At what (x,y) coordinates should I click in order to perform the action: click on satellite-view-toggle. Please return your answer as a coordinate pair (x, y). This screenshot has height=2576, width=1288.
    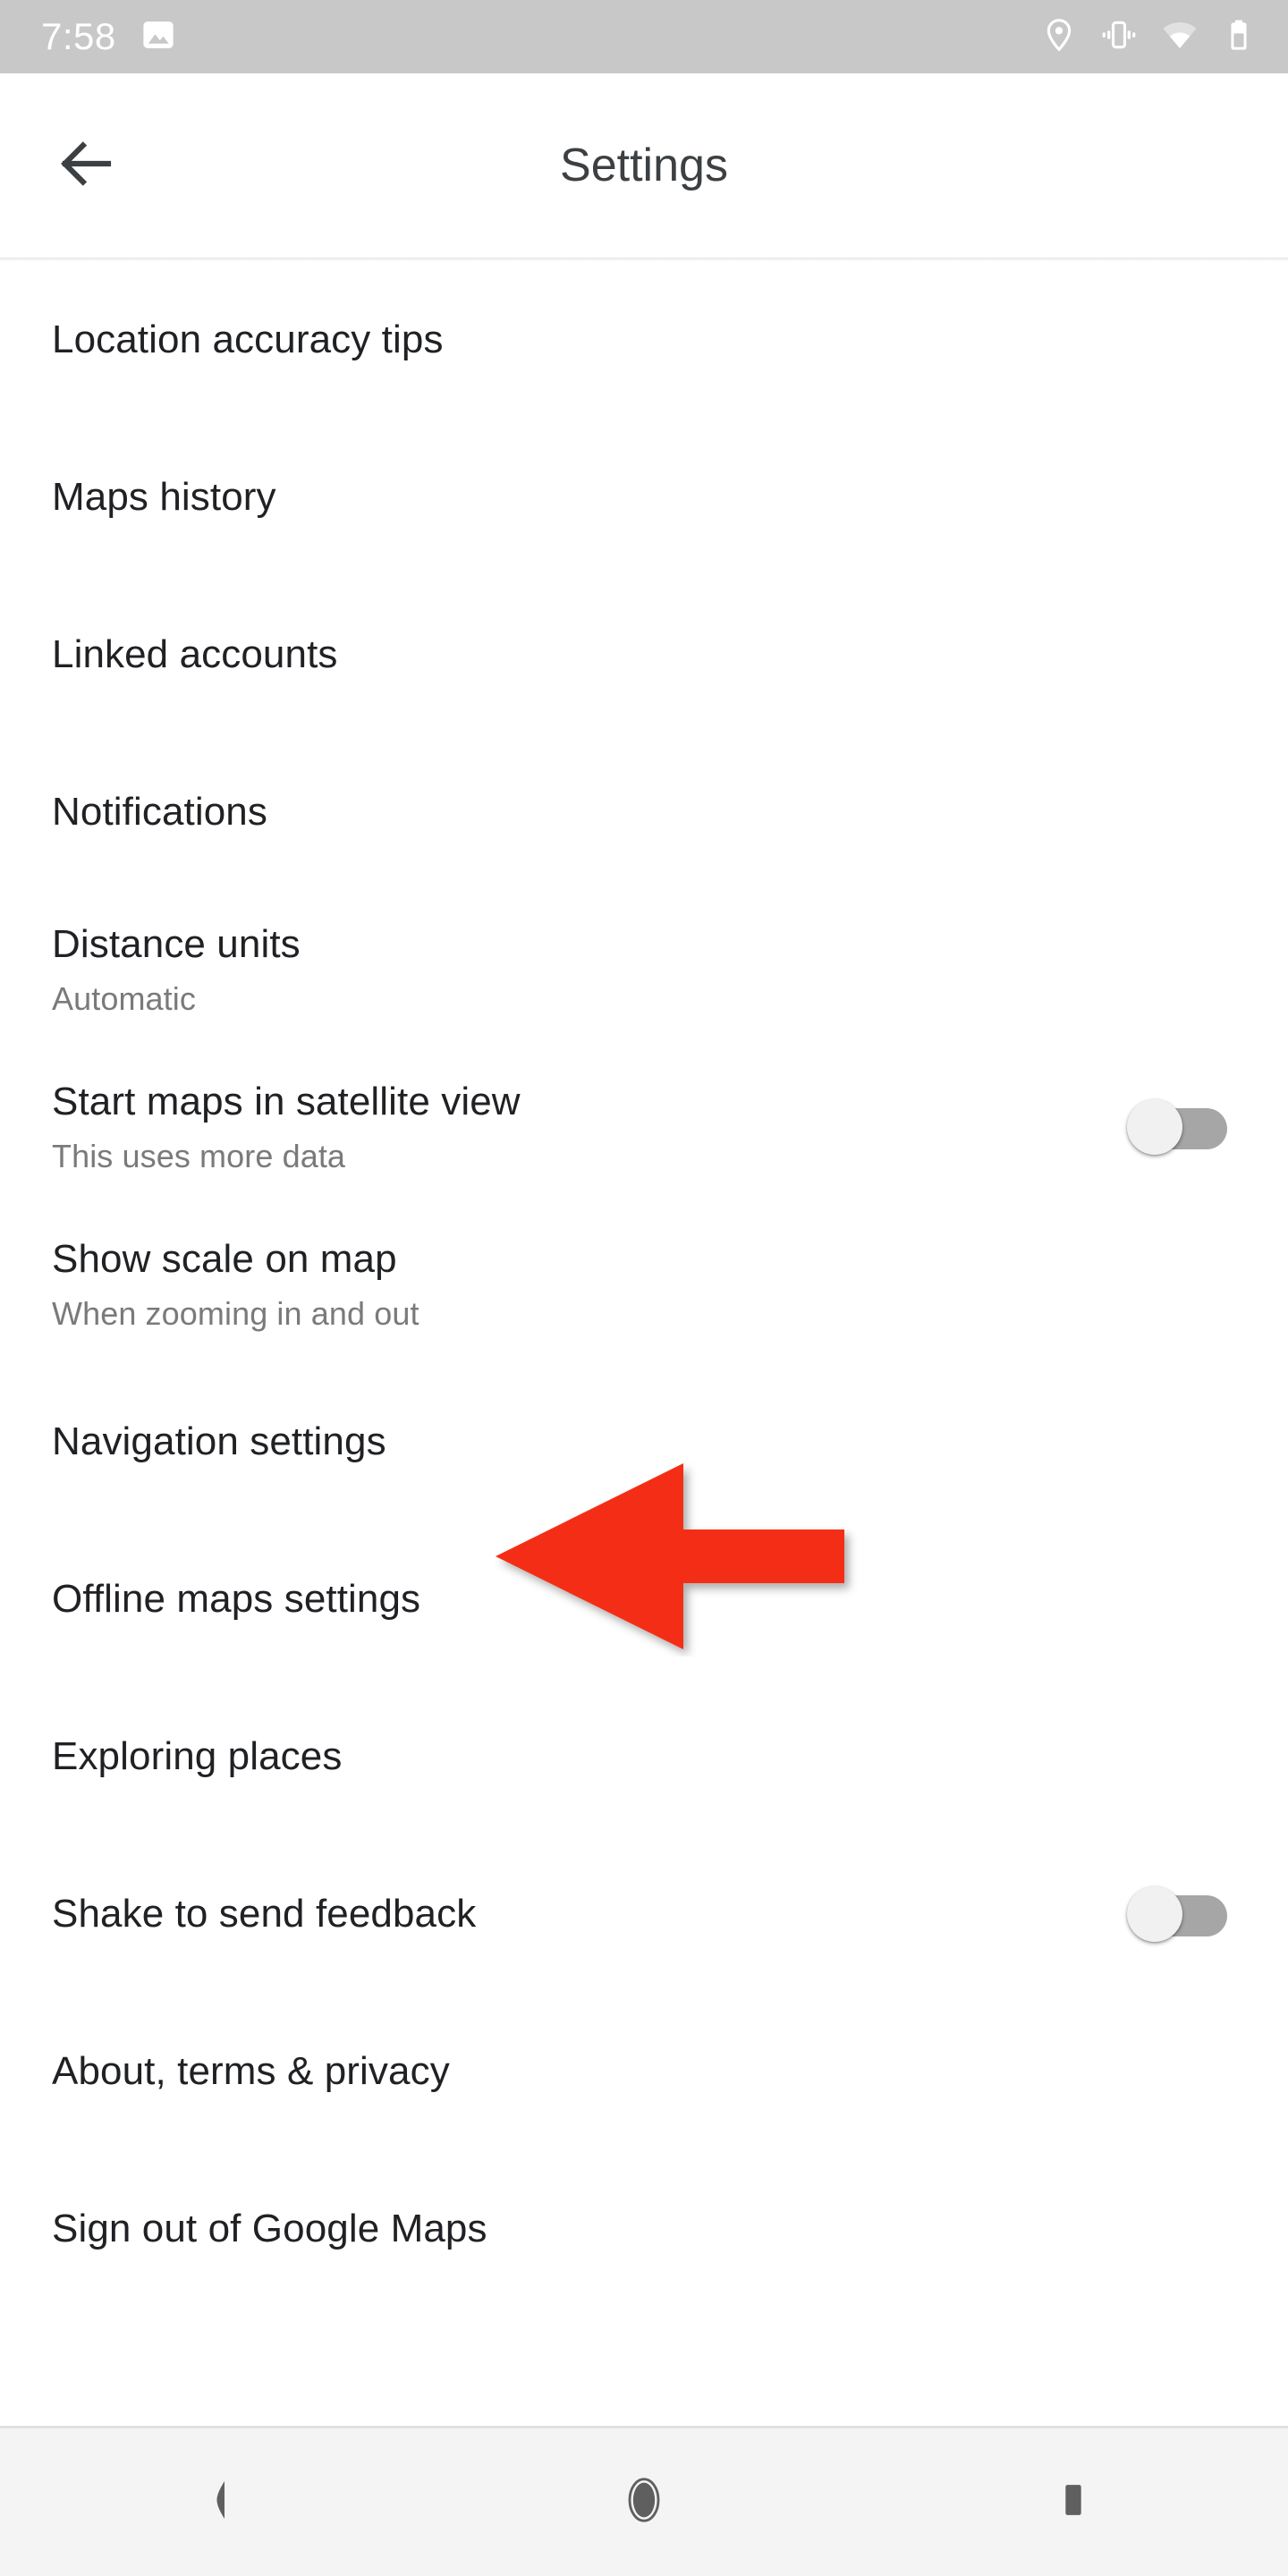
    Looking at the image, I should click on (1177, 1127).